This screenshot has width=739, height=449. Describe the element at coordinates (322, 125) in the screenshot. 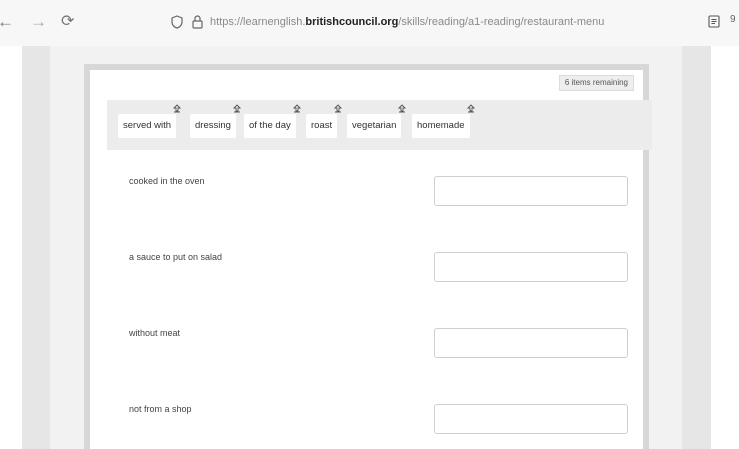

I see `word-chip-label: roast` at that location.